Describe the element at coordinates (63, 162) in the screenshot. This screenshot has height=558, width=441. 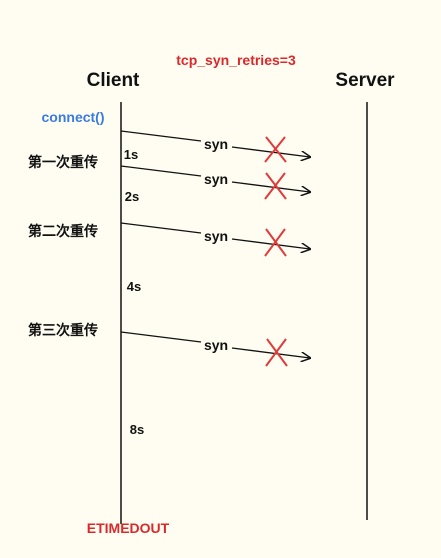
I see `first-retransmission-label: 第一次重传` at that location.